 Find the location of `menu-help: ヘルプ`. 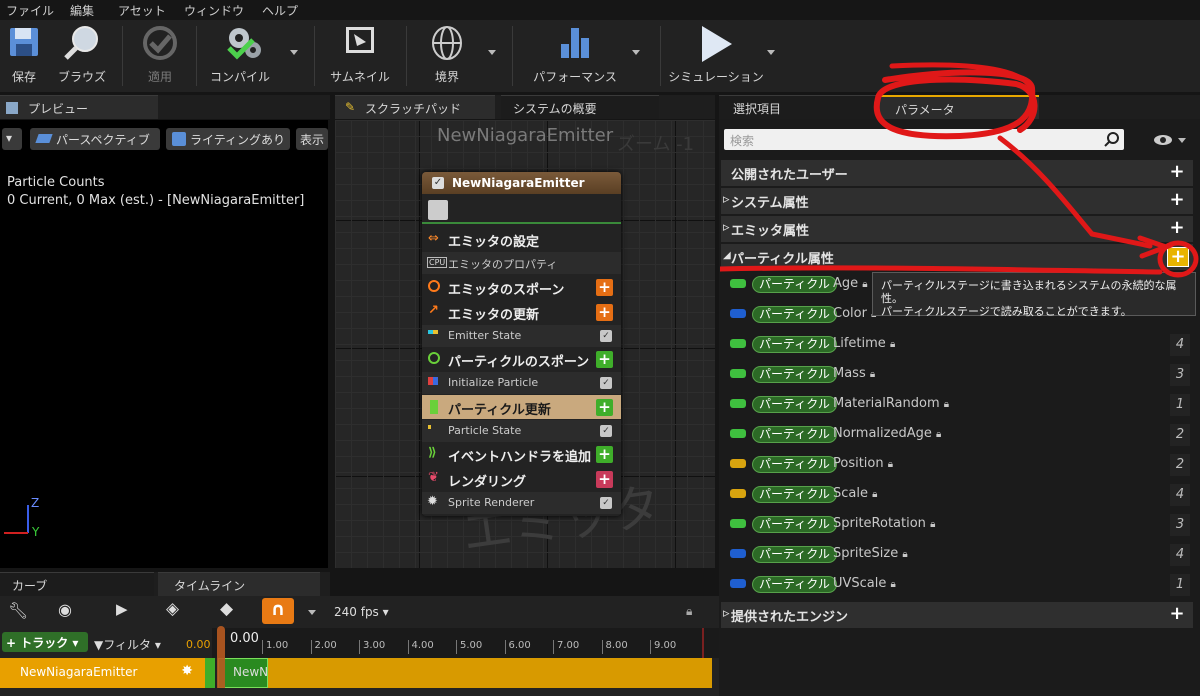

menu-help: ヘルプ is located at coordinates (280, 10).